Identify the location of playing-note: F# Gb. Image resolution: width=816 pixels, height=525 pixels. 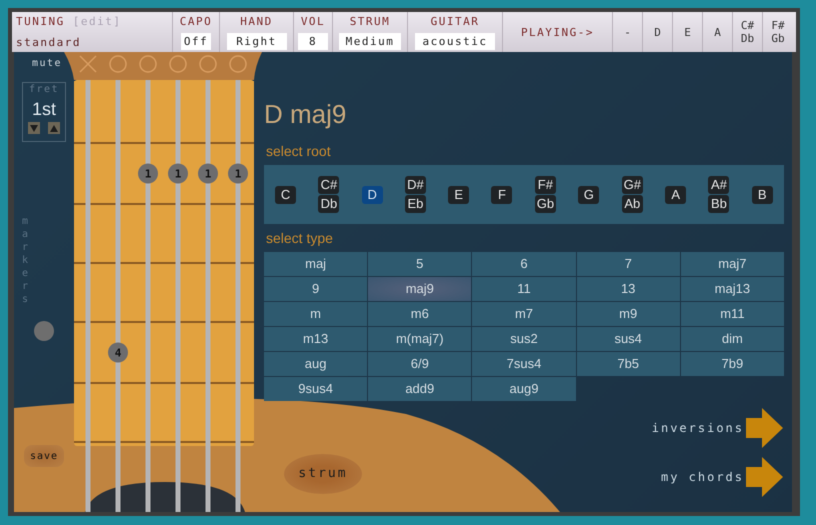
(778, 32).